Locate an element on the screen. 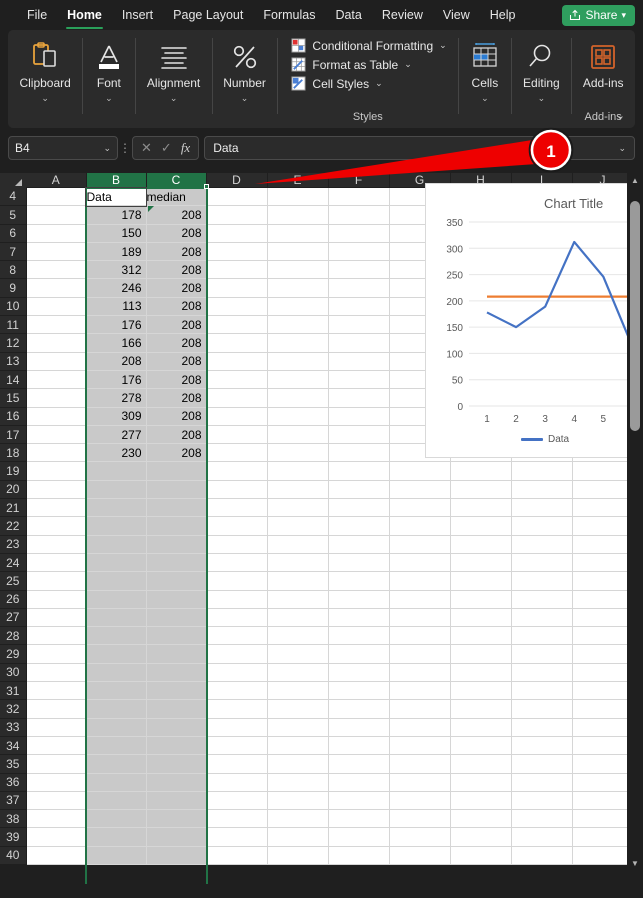 The width and height of the screenshot is (643, 898). cell-D32 is located at coordinates (237, 709).